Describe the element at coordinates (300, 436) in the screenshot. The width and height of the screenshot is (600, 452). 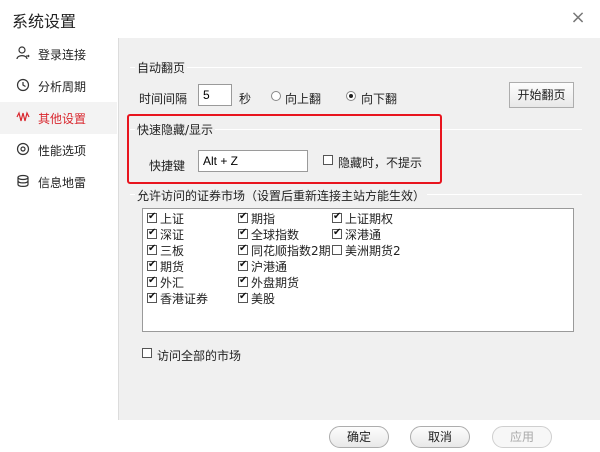
I see `dialog-footer: 确定 取消 应用` at that location.